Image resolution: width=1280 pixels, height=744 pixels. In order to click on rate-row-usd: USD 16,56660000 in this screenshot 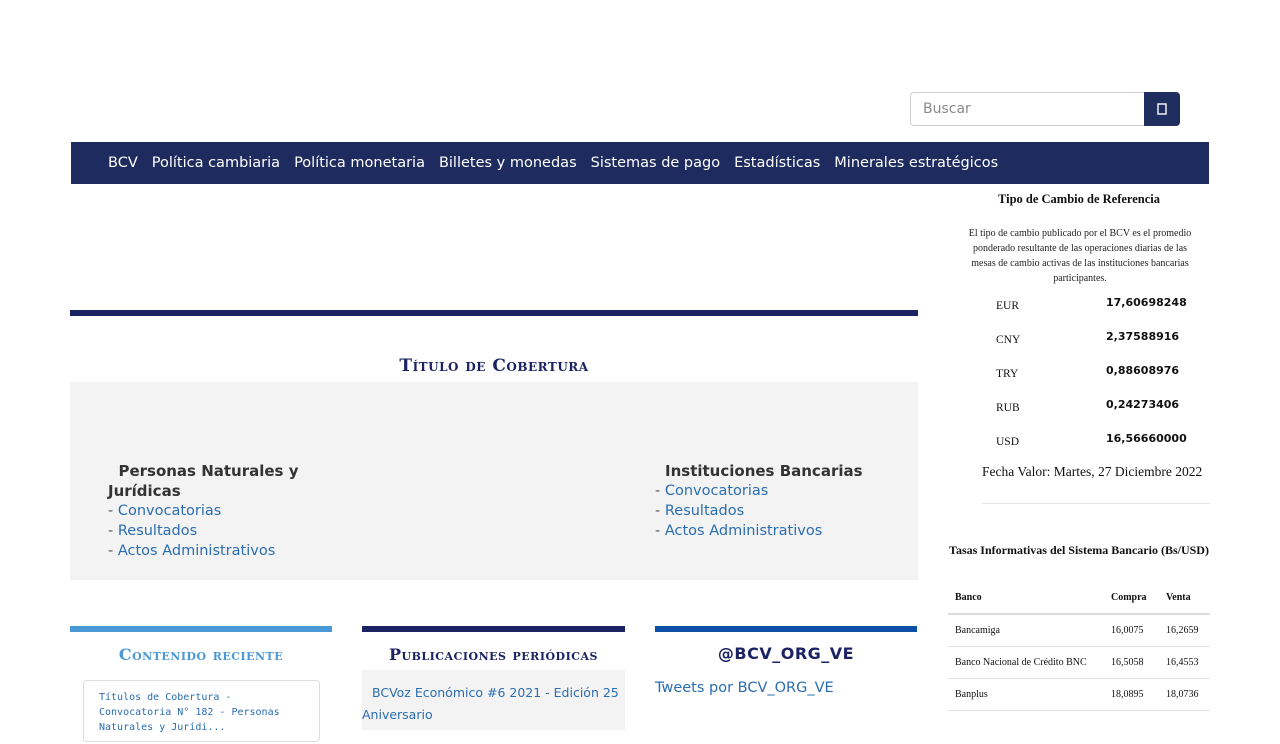, I will do `click(1096, 442)`.